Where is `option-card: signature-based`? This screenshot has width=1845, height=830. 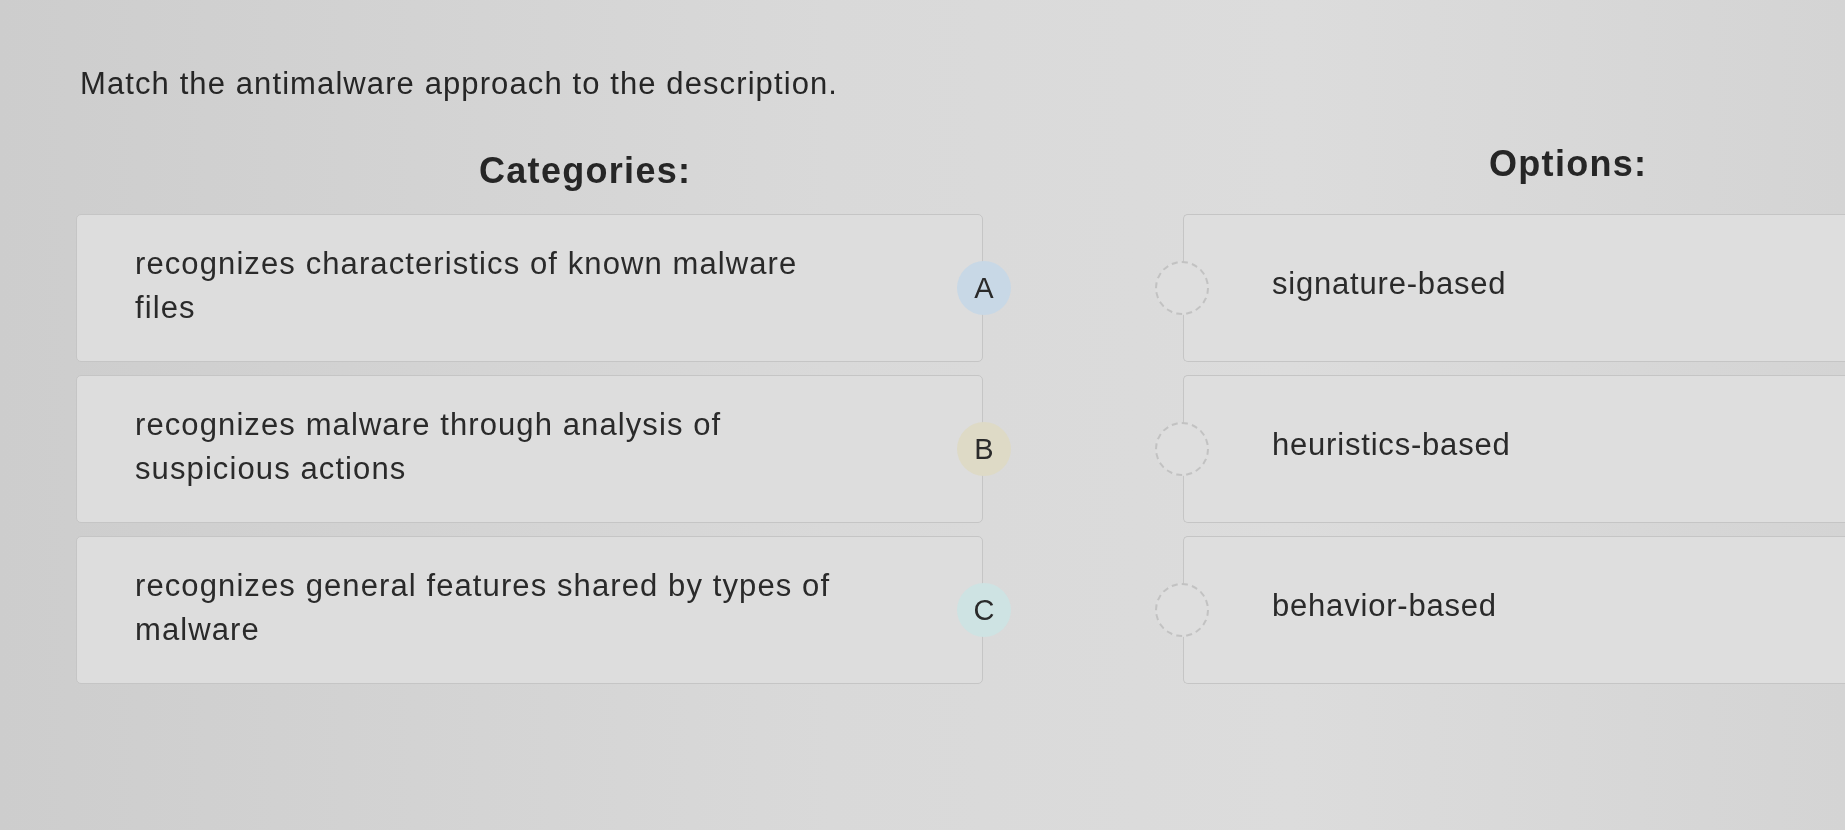
option-card: signature-based is located at coordinates (1514, 288).